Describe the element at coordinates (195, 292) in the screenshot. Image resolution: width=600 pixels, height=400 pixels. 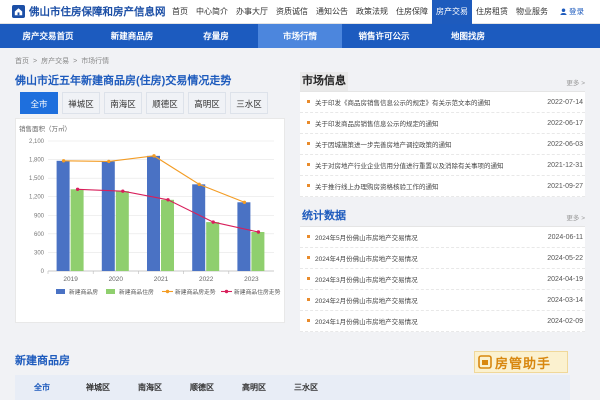
I see `legend-label: 新建商品房走势` at that location.